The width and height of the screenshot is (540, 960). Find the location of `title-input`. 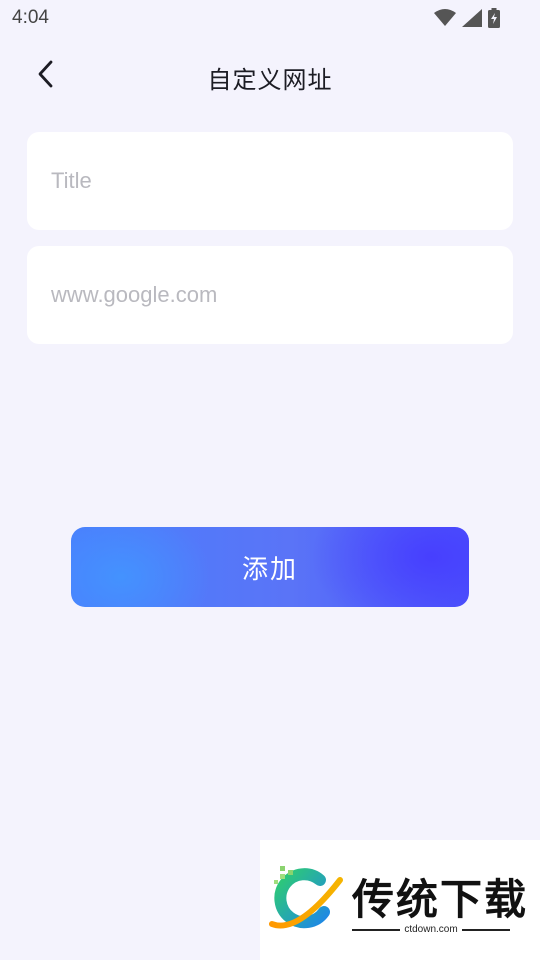

title-input is located at coordinates (272, 181).